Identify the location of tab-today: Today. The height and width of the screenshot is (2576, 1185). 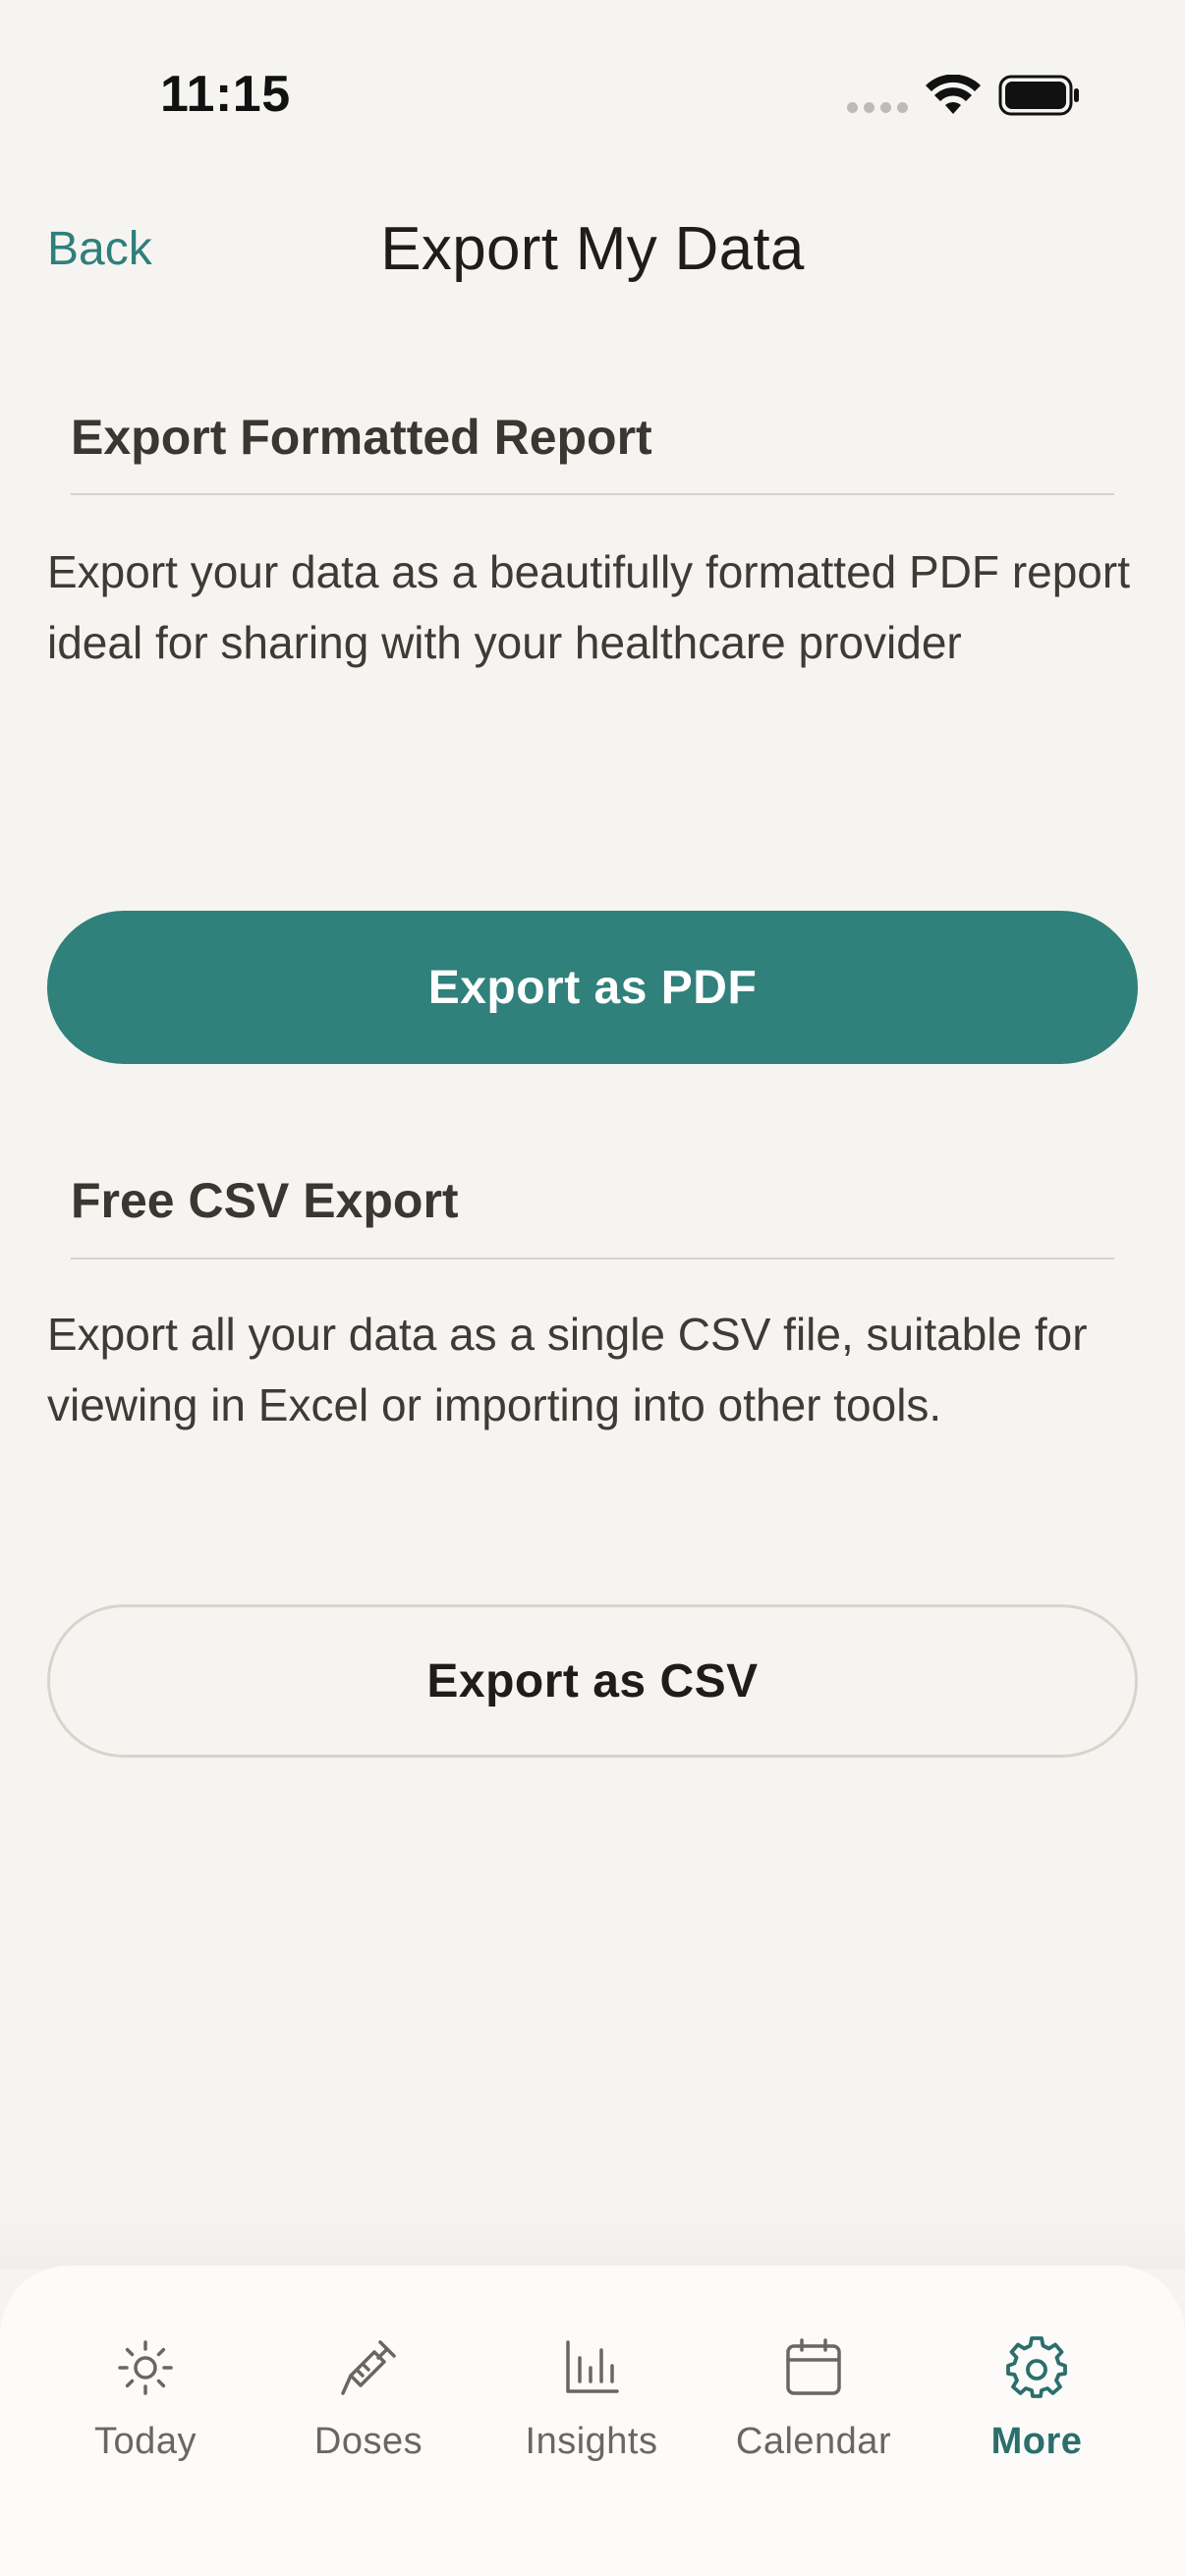
(146, 2414).